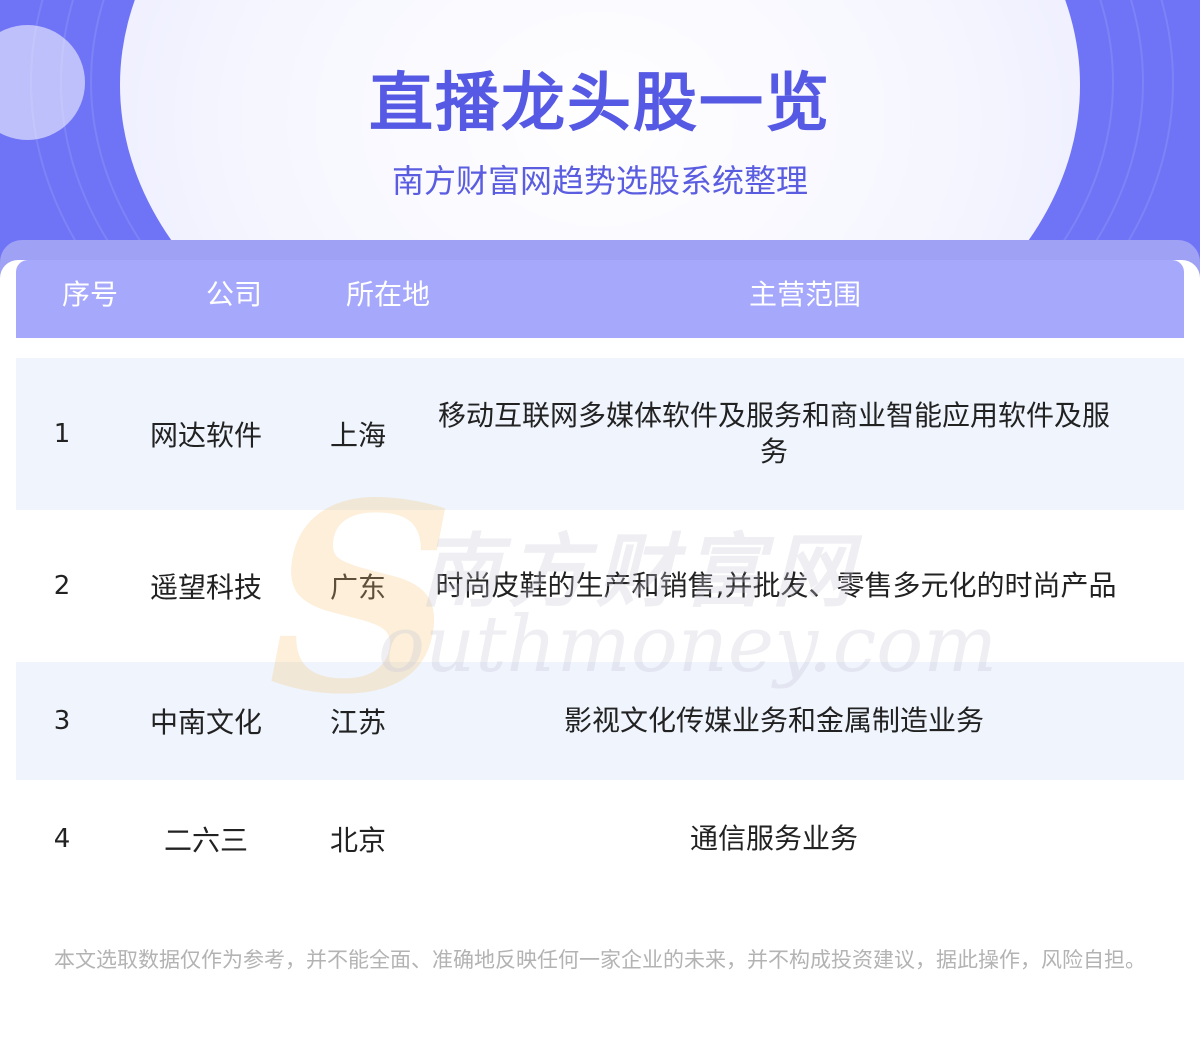  I want to click on row-company: 网达软件, so click(205, 435).